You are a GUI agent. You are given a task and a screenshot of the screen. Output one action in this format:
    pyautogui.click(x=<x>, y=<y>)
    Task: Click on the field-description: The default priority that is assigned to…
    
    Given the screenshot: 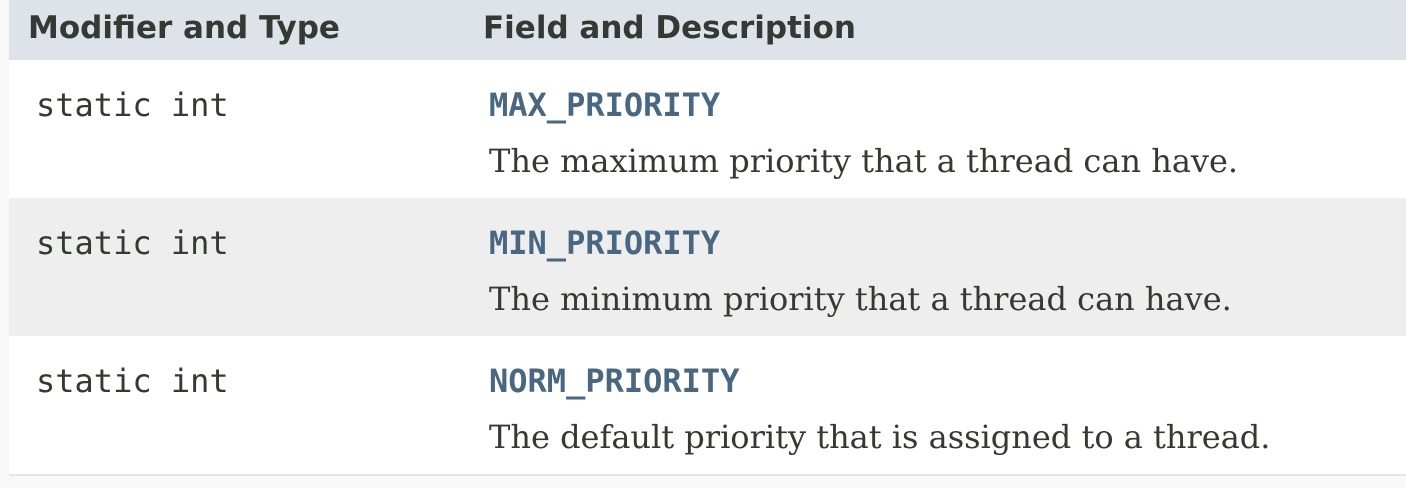 What is the action you would take?
    pyautogui.click(x=880, y=437)
    